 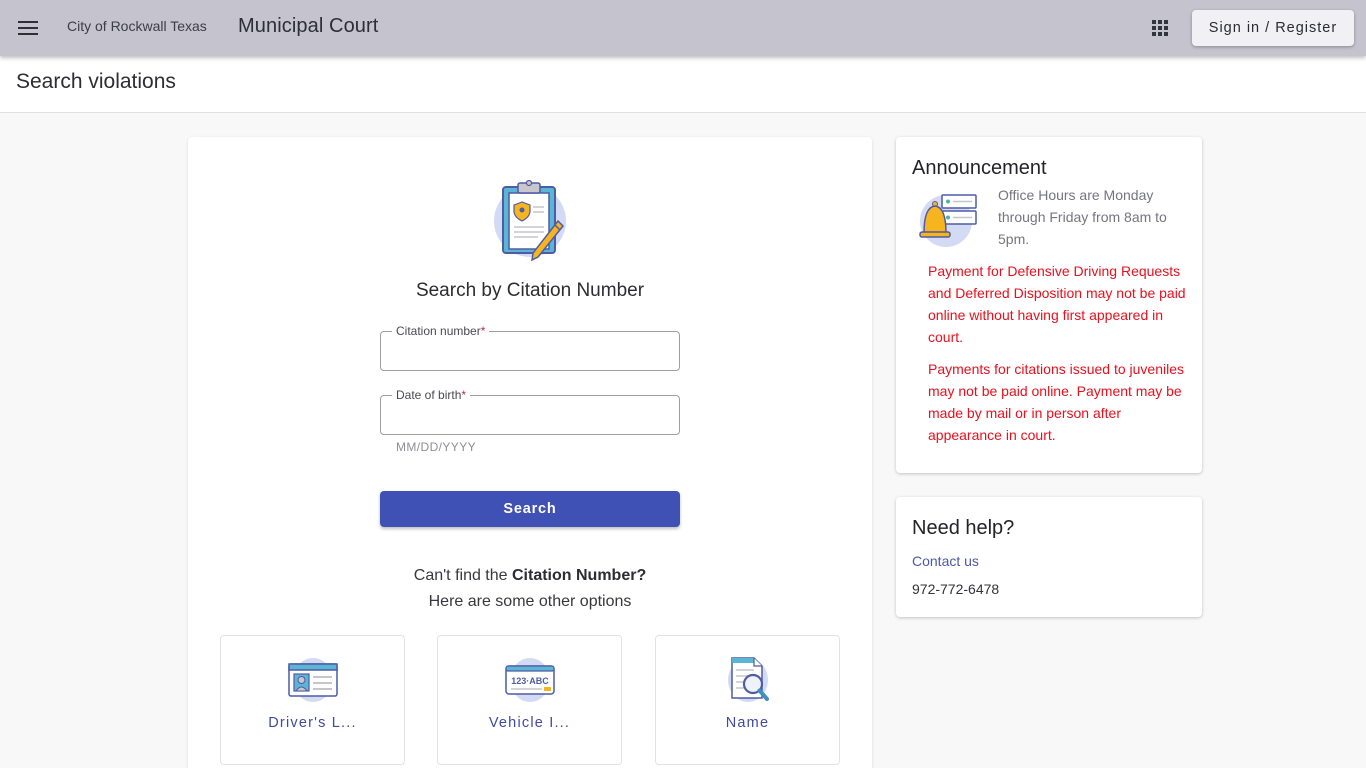 I want to click on drivers-license-icon, so click(x=313, y=680).